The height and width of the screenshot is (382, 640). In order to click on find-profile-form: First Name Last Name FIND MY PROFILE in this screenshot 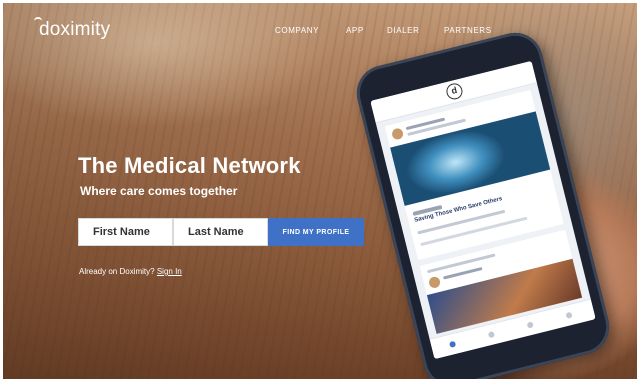, I will do `click(221, 232)`.